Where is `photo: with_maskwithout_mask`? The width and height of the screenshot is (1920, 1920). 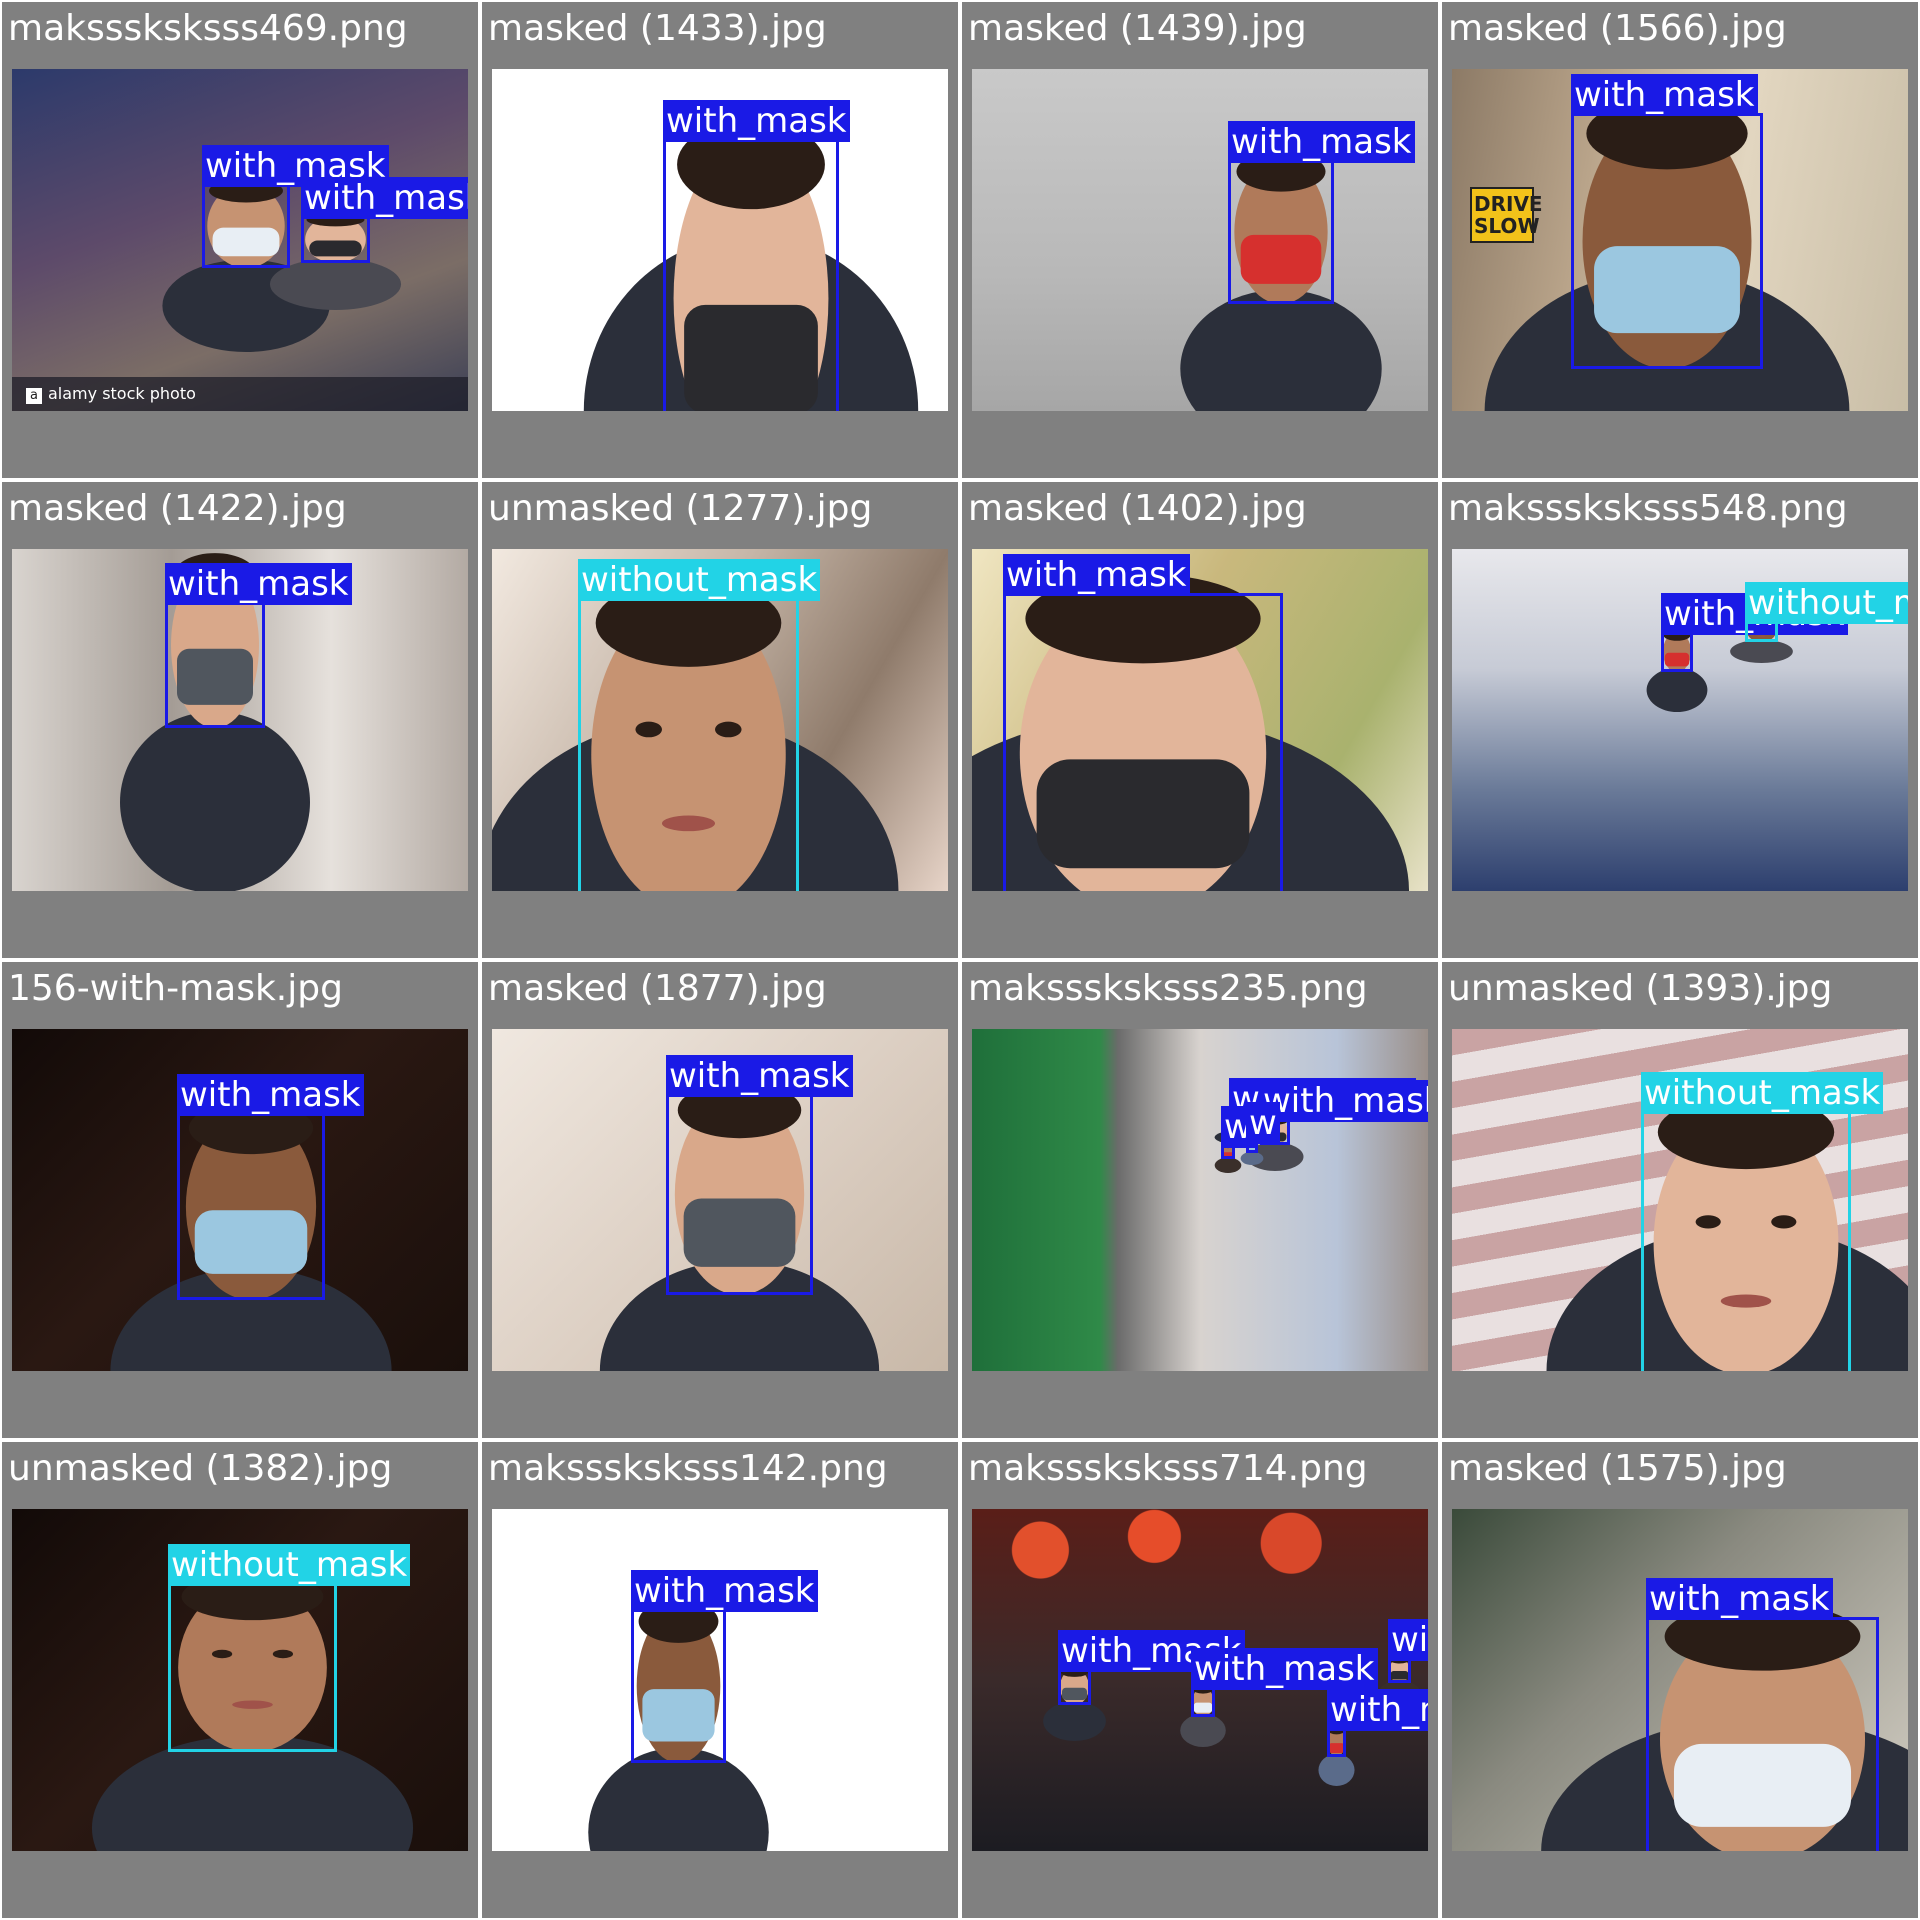
photo: with_maskwithout_mask is located at coordinates (1680, 720).